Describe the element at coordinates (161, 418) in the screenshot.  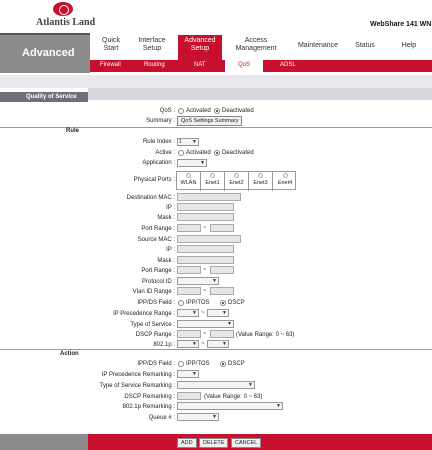
I see `queue-label: Queue # :` at that location.